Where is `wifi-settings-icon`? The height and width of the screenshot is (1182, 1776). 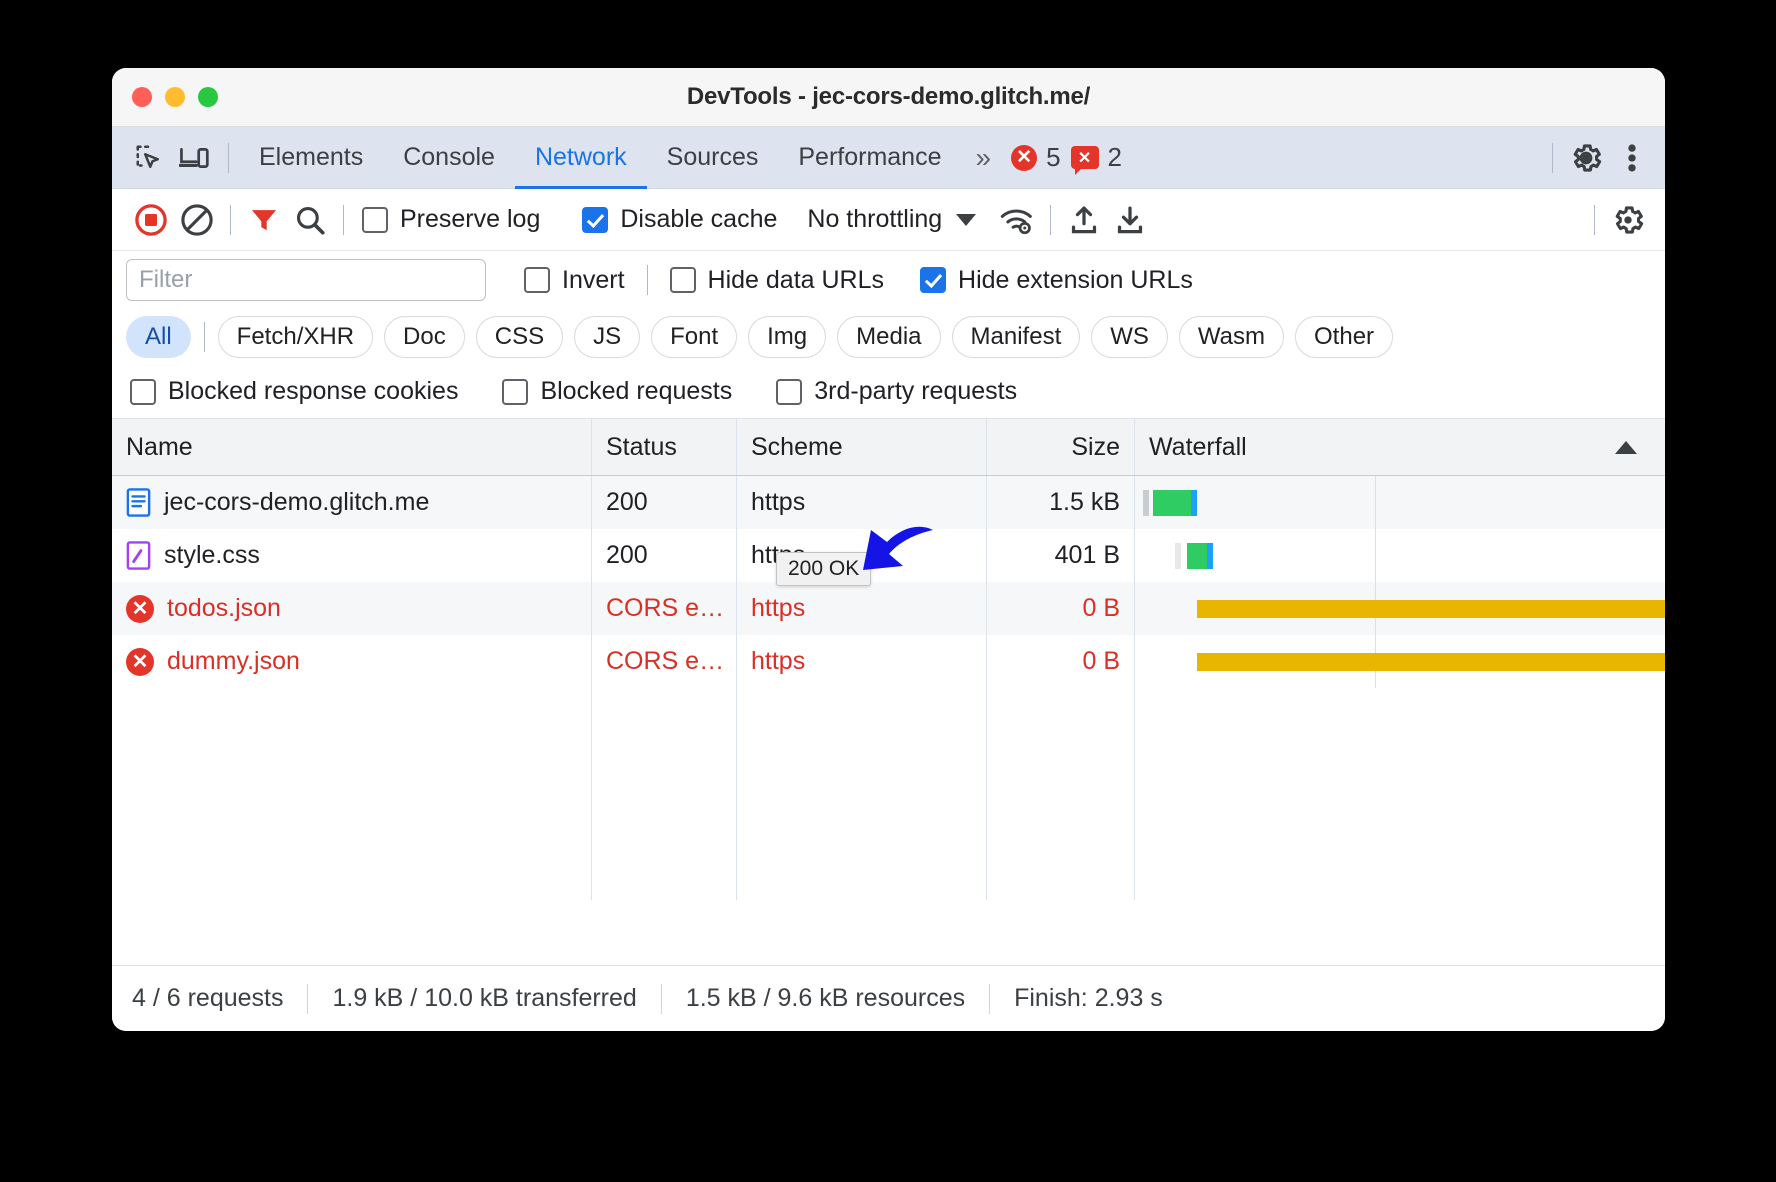
wifi-settings-icon is located at coordinates (1017, 220).